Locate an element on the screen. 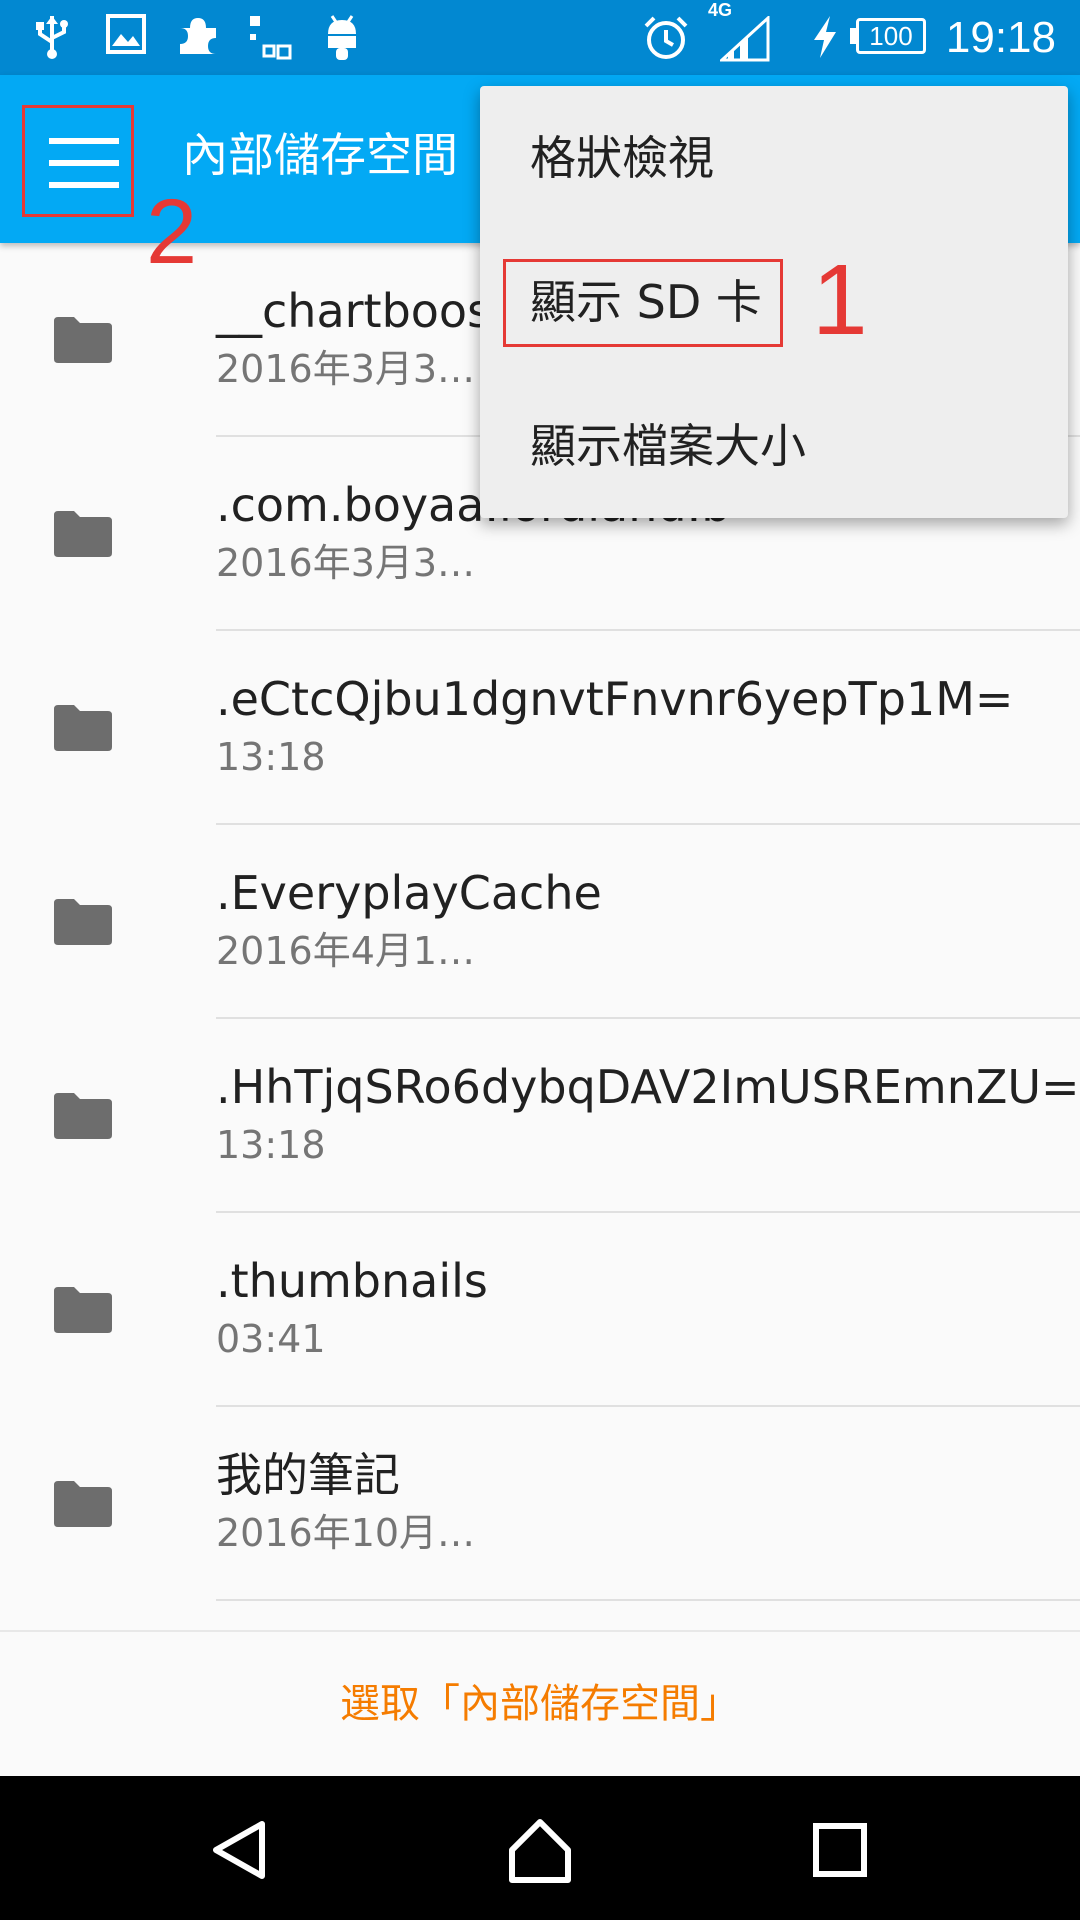 This screenshot has width=1080, height=1920. signal-icon is located at coordinates (745, 39).